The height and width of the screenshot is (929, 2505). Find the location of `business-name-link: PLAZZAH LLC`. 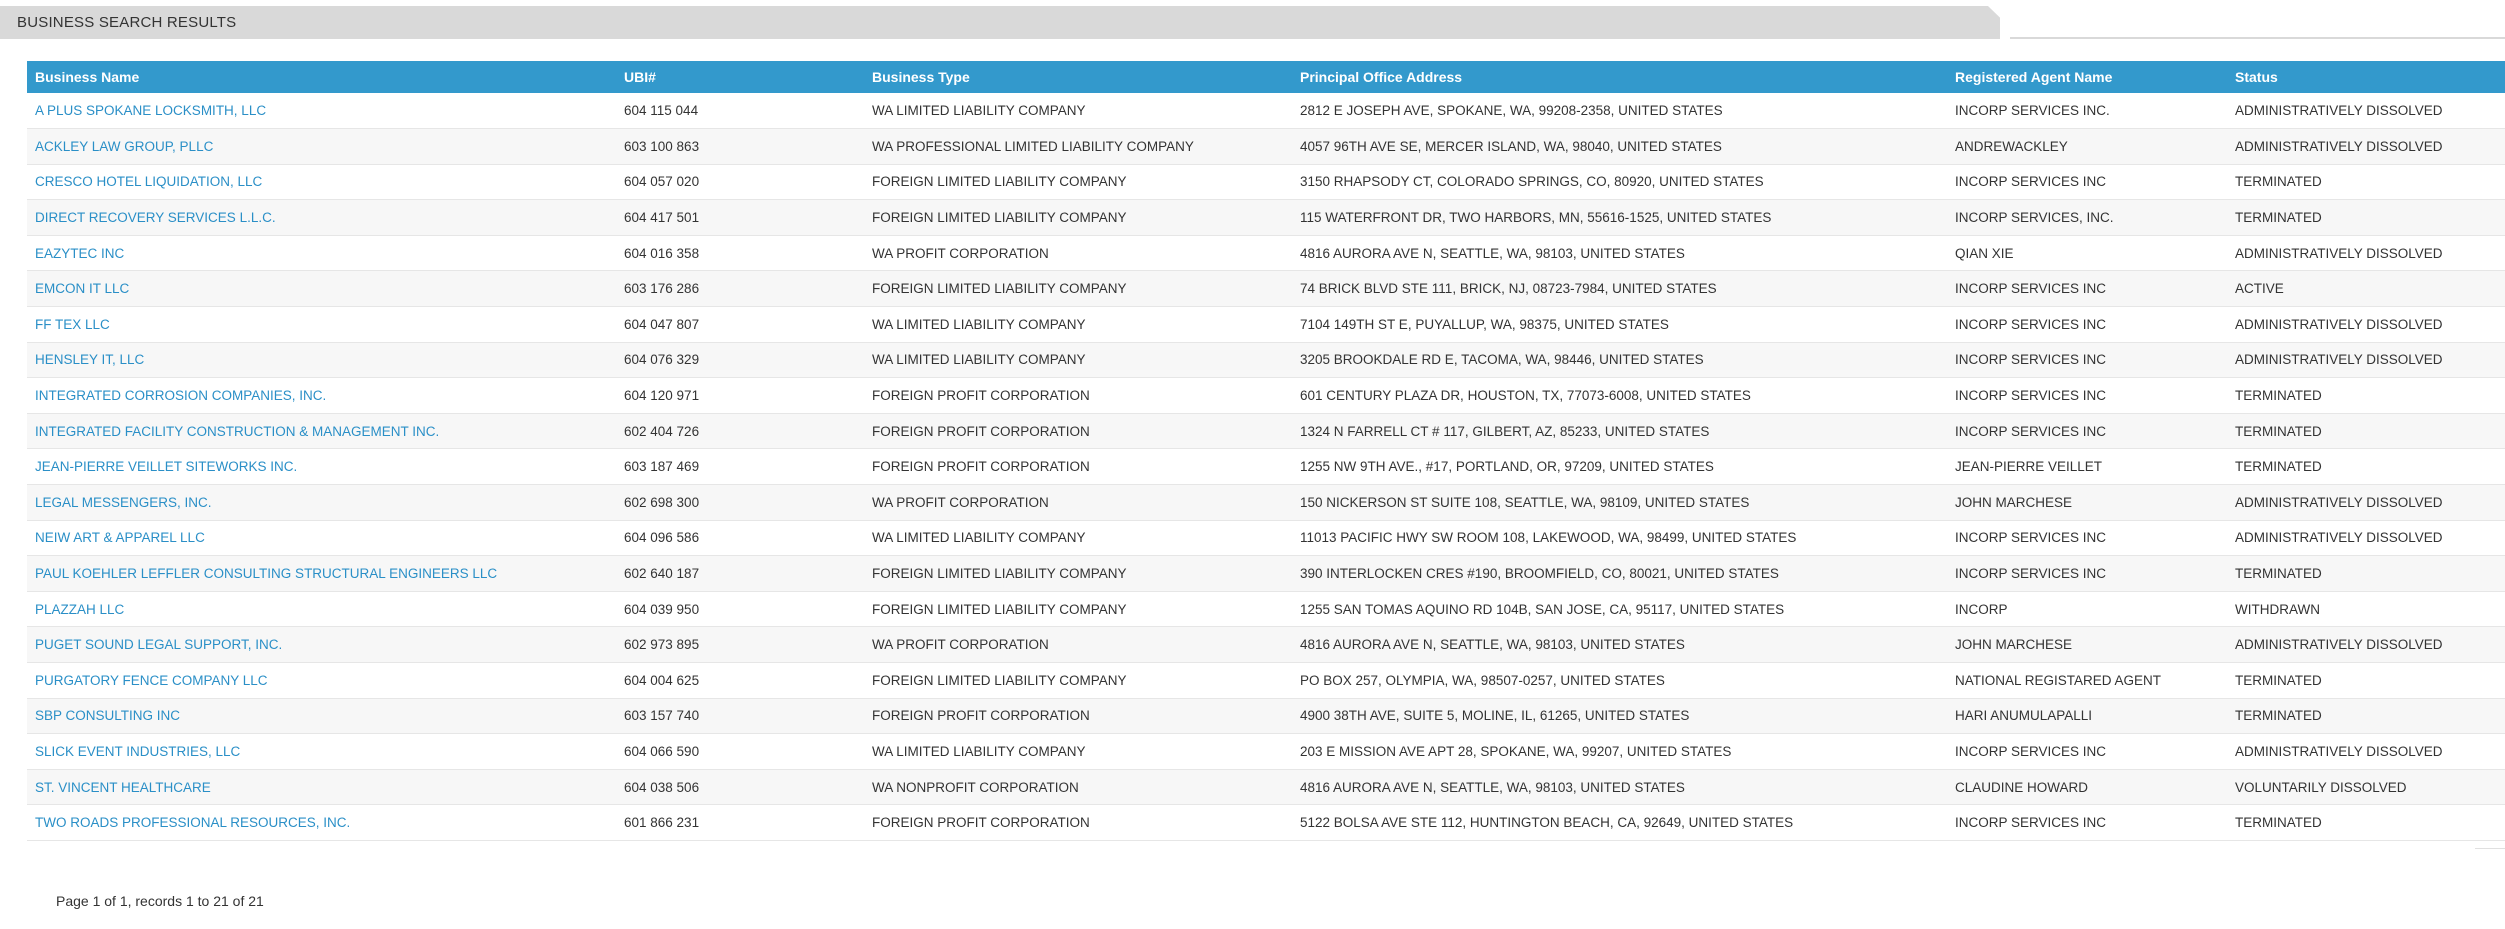

business-name-link: PLAZZAH LLC is located at coordinates (79, 609).